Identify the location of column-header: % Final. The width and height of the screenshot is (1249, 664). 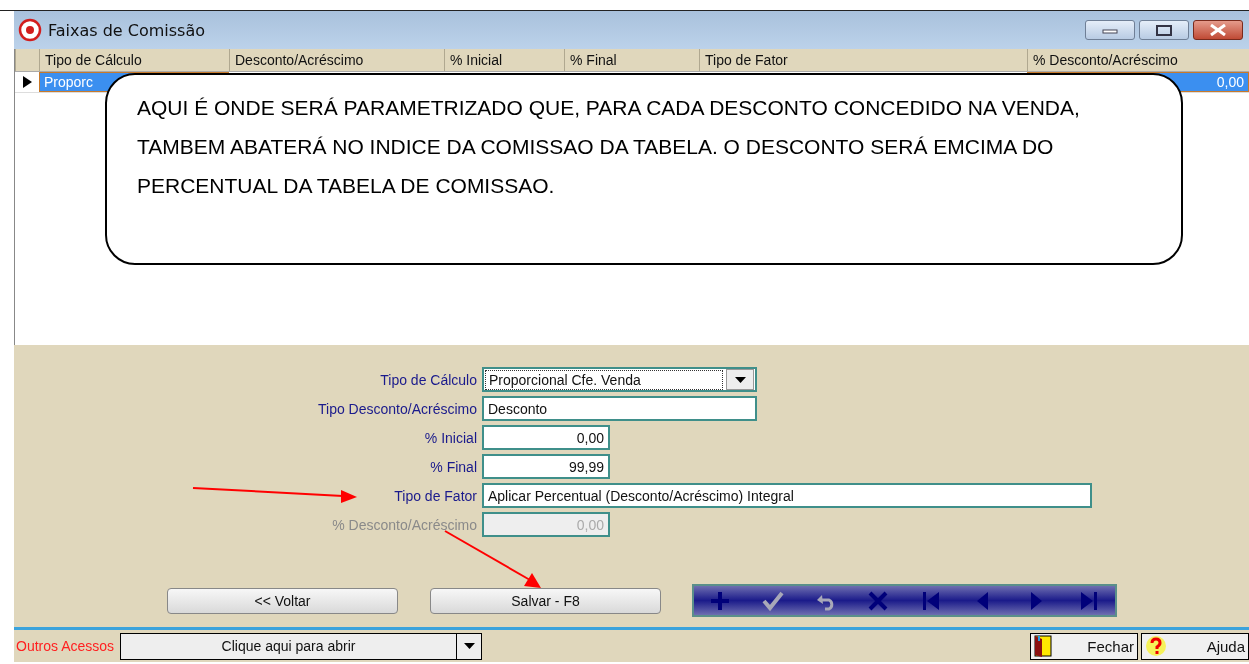
(631, 60).